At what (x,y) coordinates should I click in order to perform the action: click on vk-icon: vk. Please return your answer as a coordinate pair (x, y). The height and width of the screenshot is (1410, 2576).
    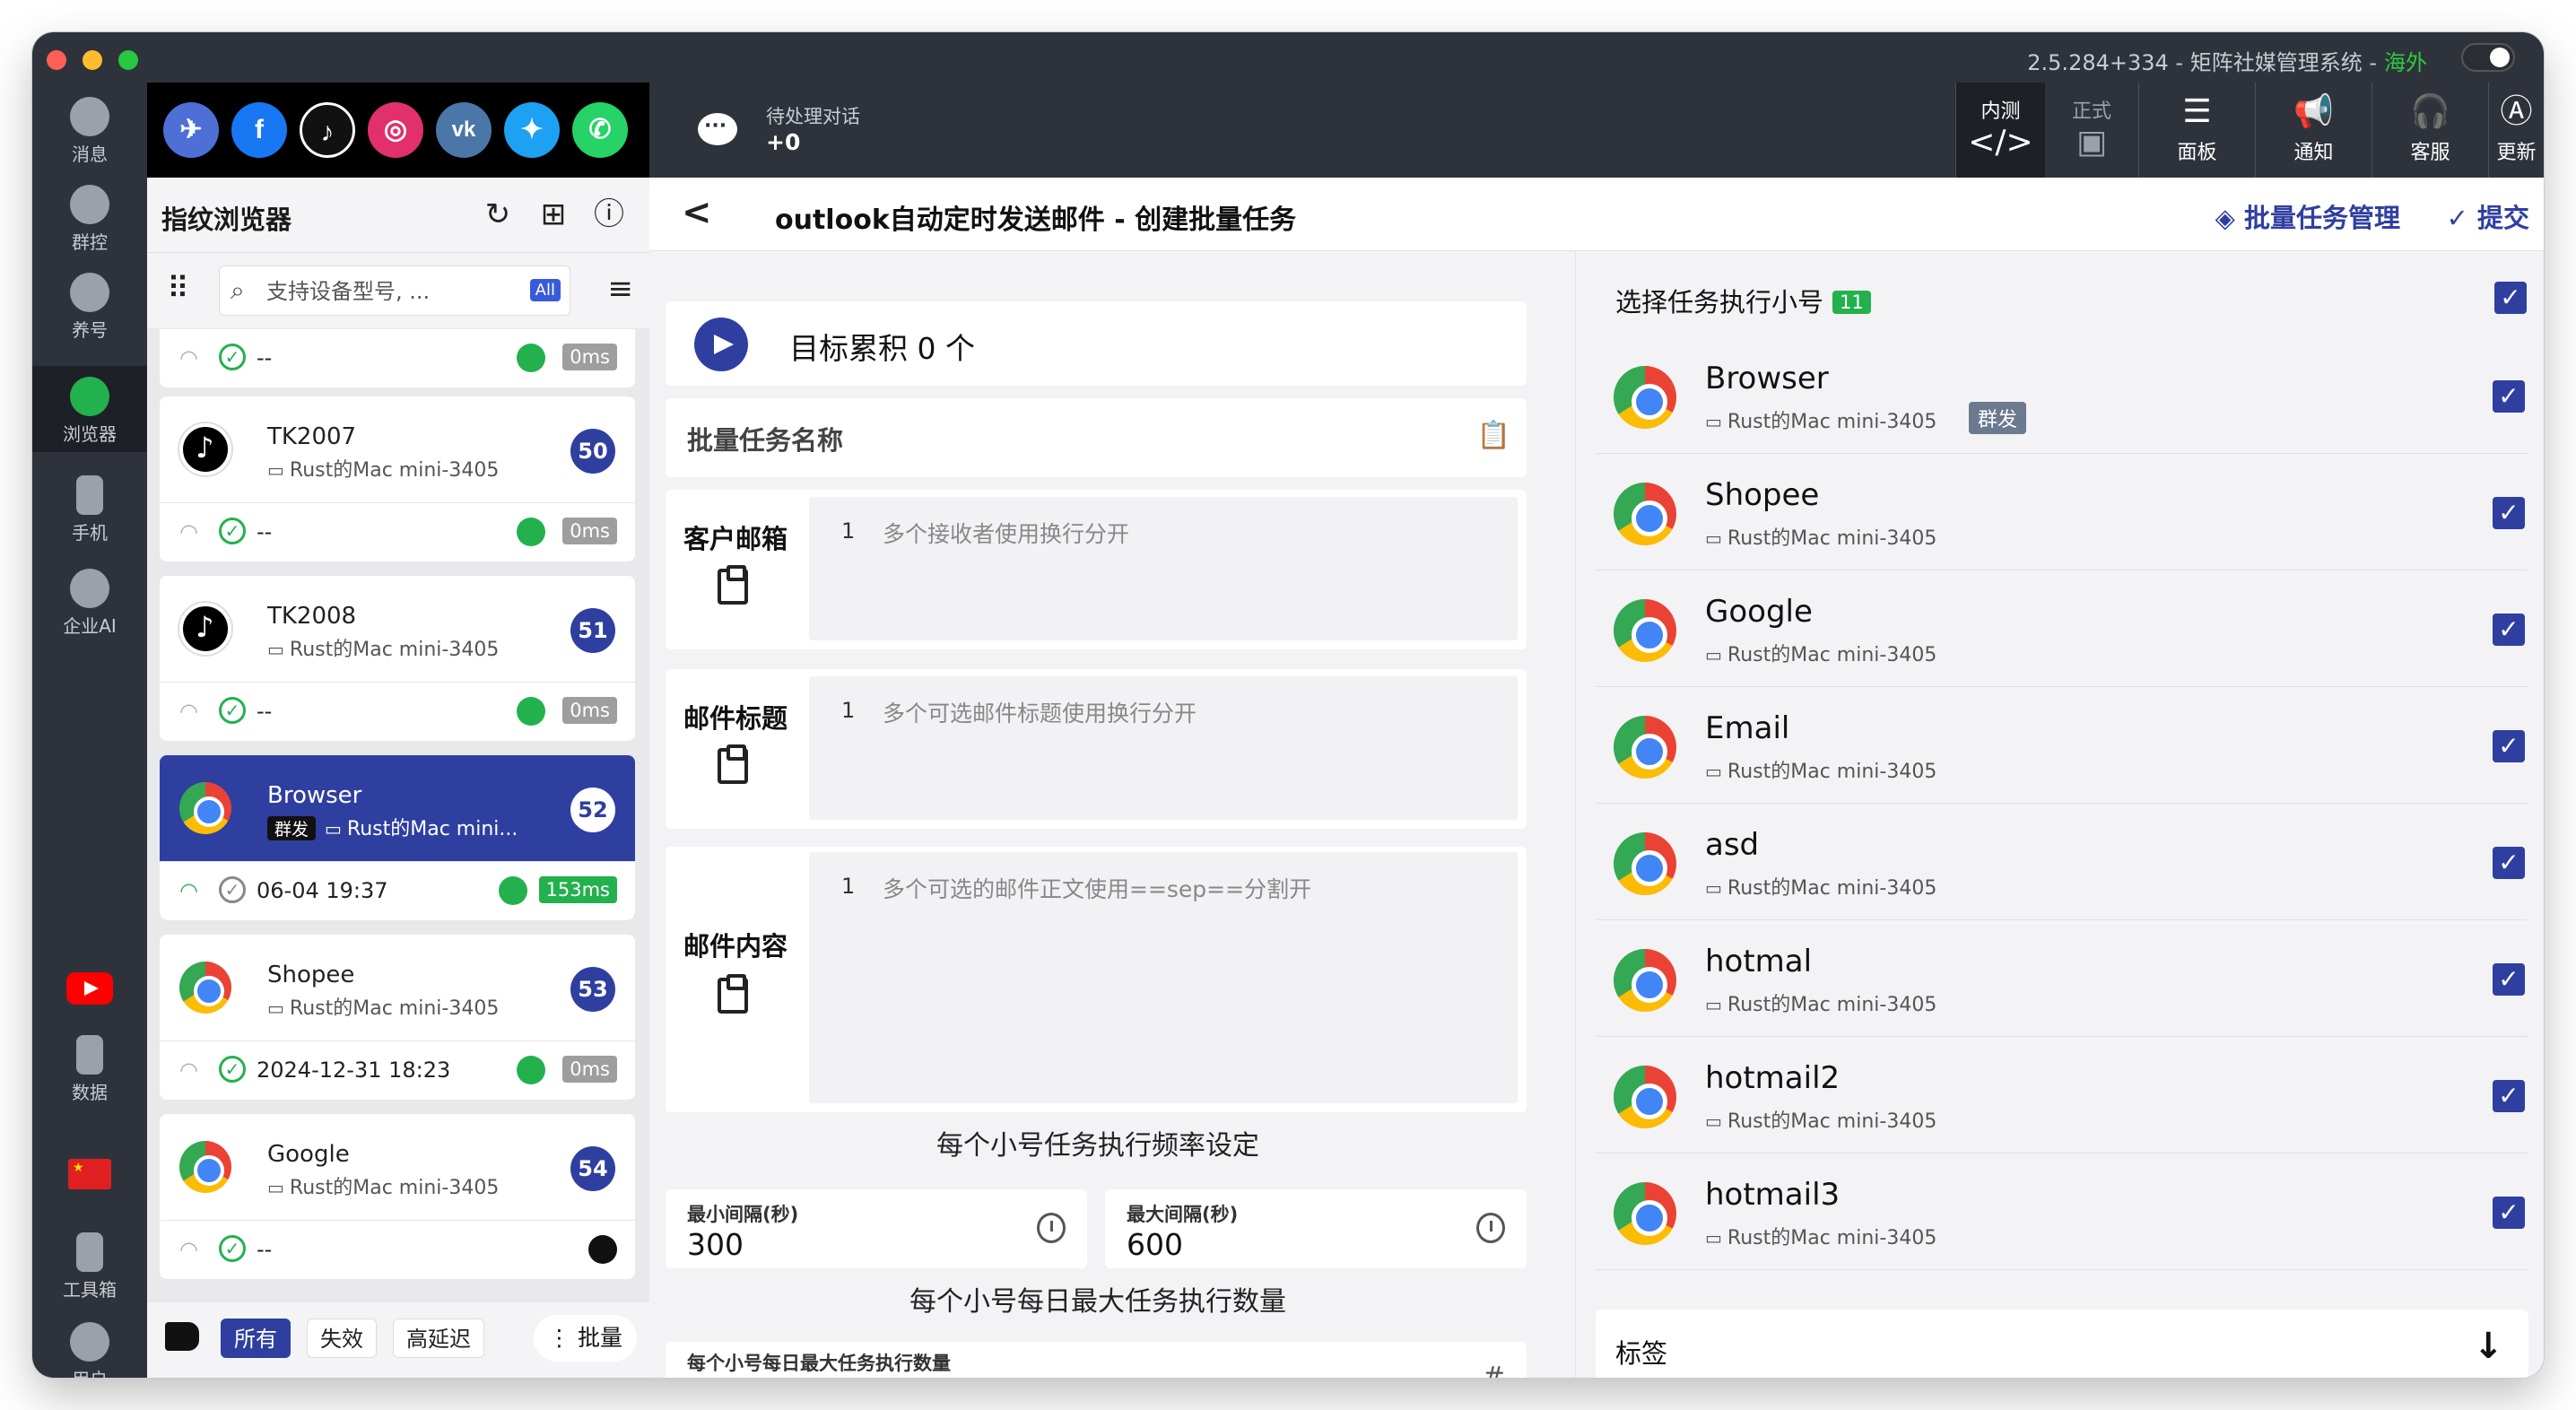
    Looking at the image, I should click on (464, 130).